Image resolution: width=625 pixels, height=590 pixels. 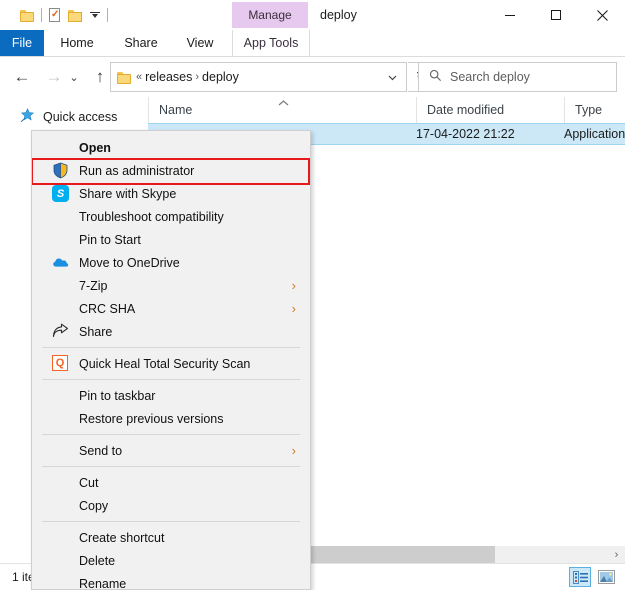 I want to click on back-button: ←, so click(x=22, y=77).